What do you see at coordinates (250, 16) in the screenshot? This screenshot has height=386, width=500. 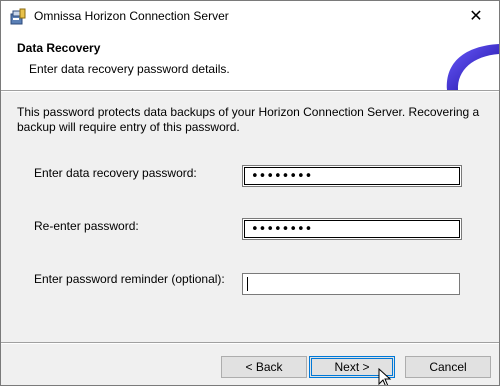 I see `title-bar: Omnissa Horizon Connection Server ✕` at bounding box center [250, 16].